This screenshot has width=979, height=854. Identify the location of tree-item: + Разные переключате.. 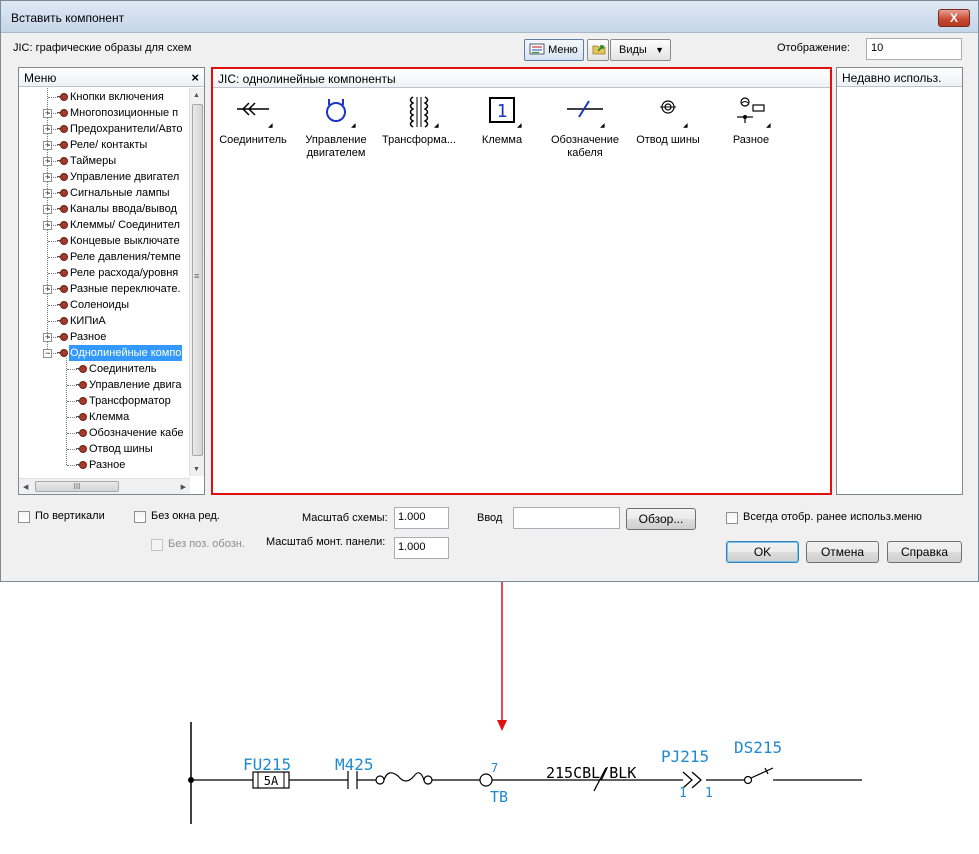
(104, 289).